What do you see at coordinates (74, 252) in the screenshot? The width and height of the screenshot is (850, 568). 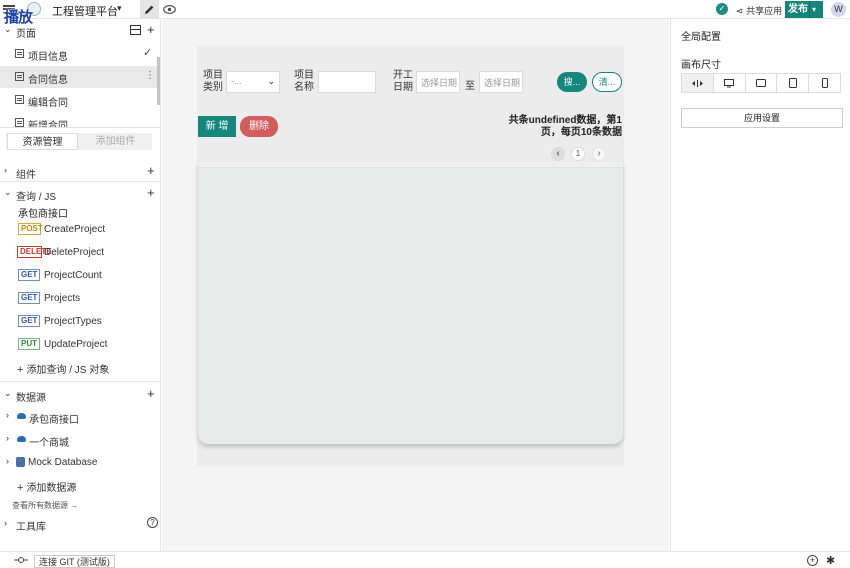 I see `api-name: DeleteProject` at bounding box center [74, 252].